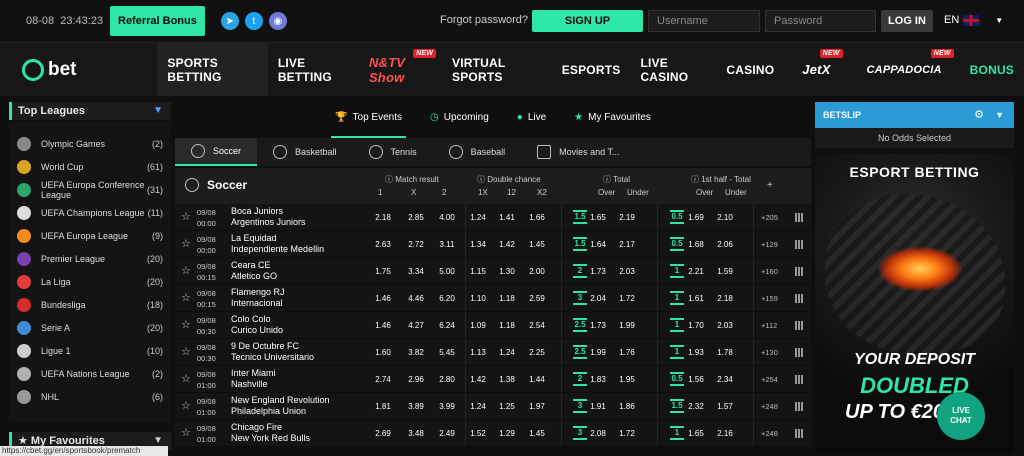 Image resolution: width=1024 pixels, height=456 pixels. I want to click on odds-cell: 1.45, so click(537, 433).